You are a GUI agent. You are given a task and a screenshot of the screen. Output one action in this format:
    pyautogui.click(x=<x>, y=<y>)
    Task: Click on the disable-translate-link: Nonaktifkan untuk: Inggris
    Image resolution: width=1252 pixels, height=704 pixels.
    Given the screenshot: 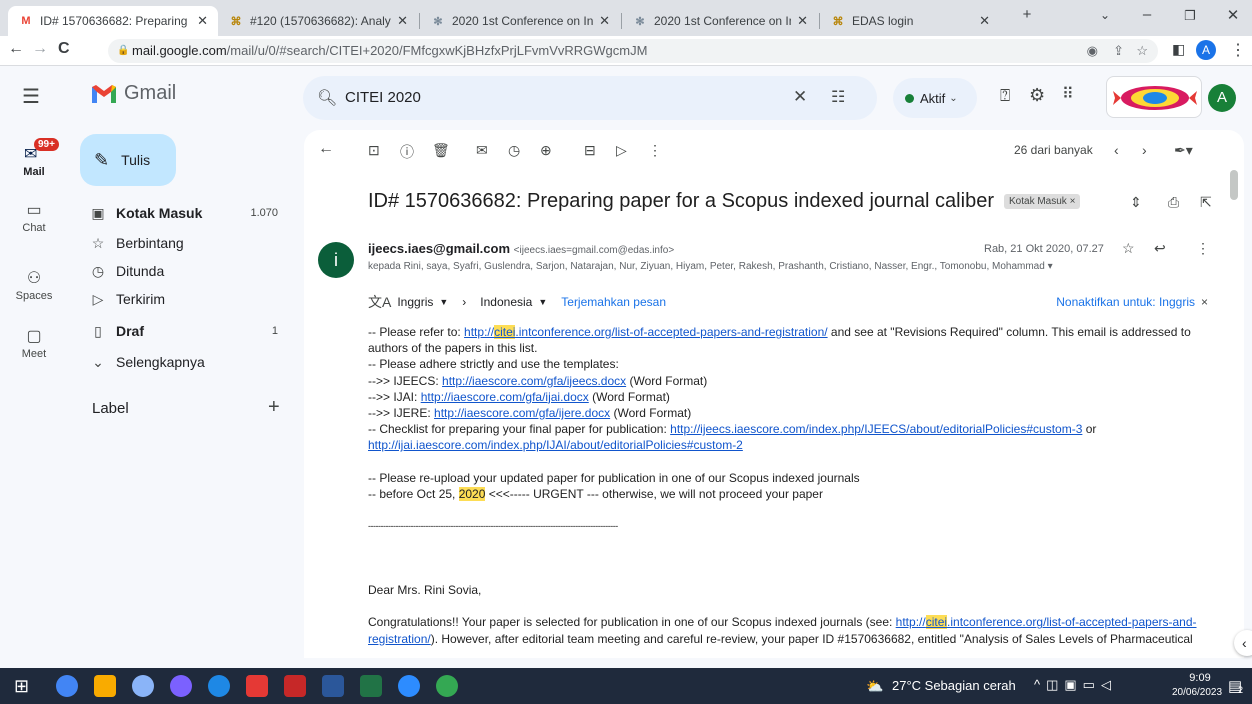 What is the action you would take?
    pyautogui.click(x=1125, y=302)
    